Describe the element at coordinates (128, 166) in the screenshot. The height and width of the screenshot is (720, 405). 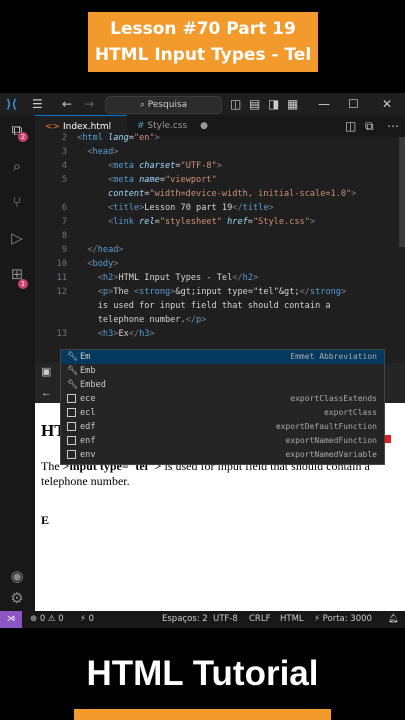
I see `code-line: 4 <meta charset="UTF-8">` at that location.